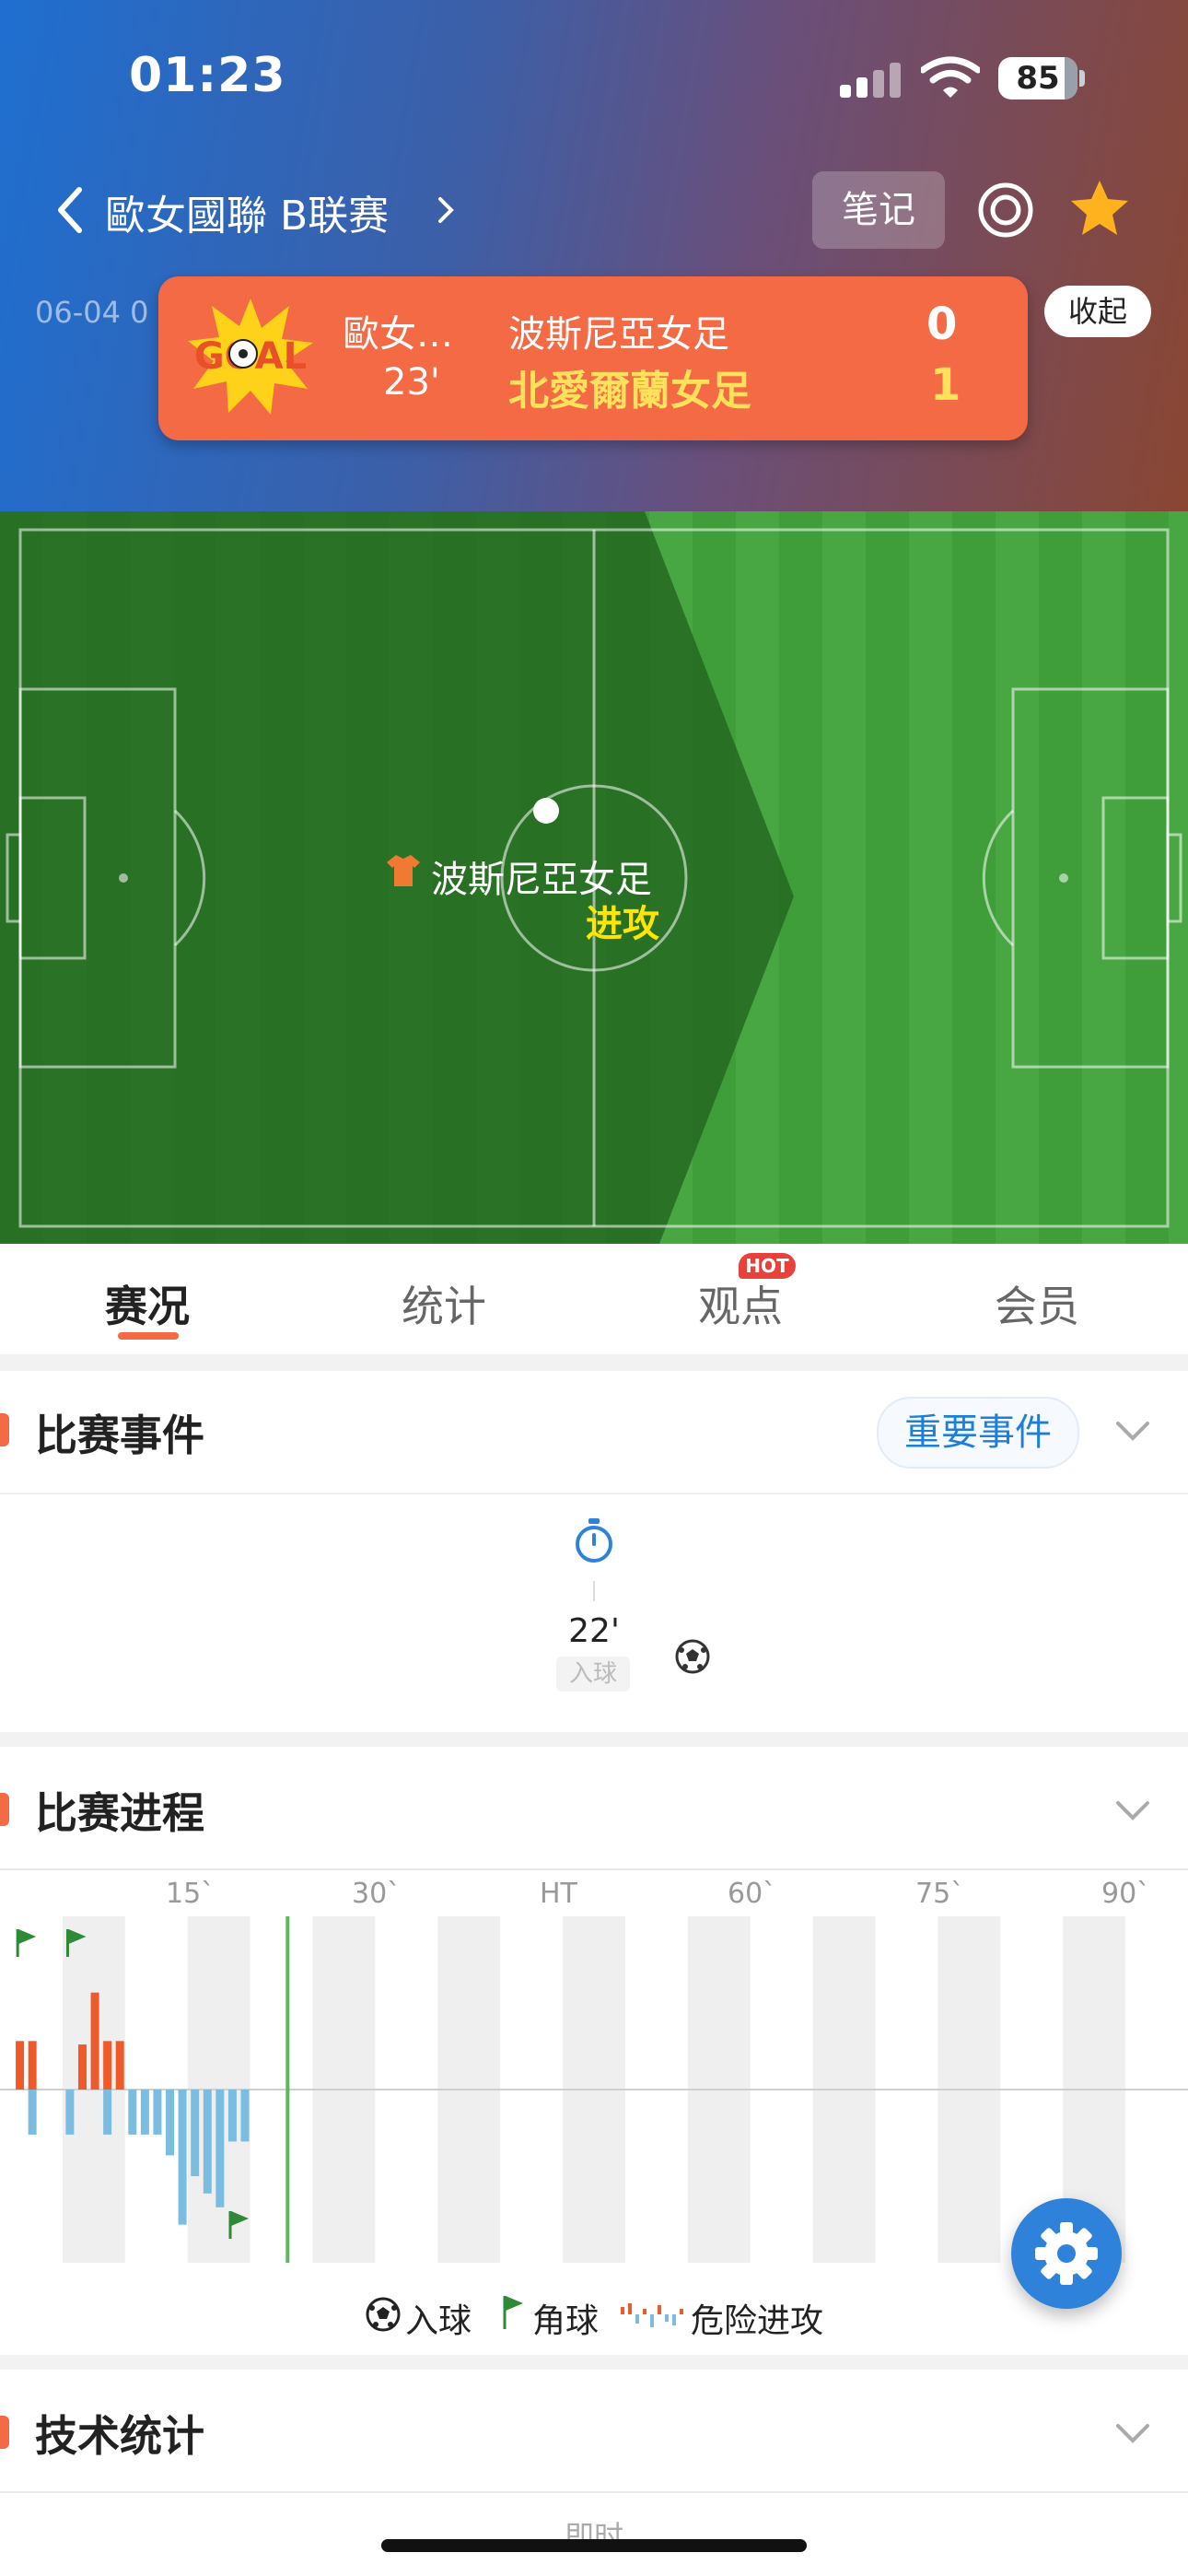  What do you see at coordinates (119, 1435) in the screenshot?
I see `events-title: 比赛事件` at bounding box center [119, 1435].